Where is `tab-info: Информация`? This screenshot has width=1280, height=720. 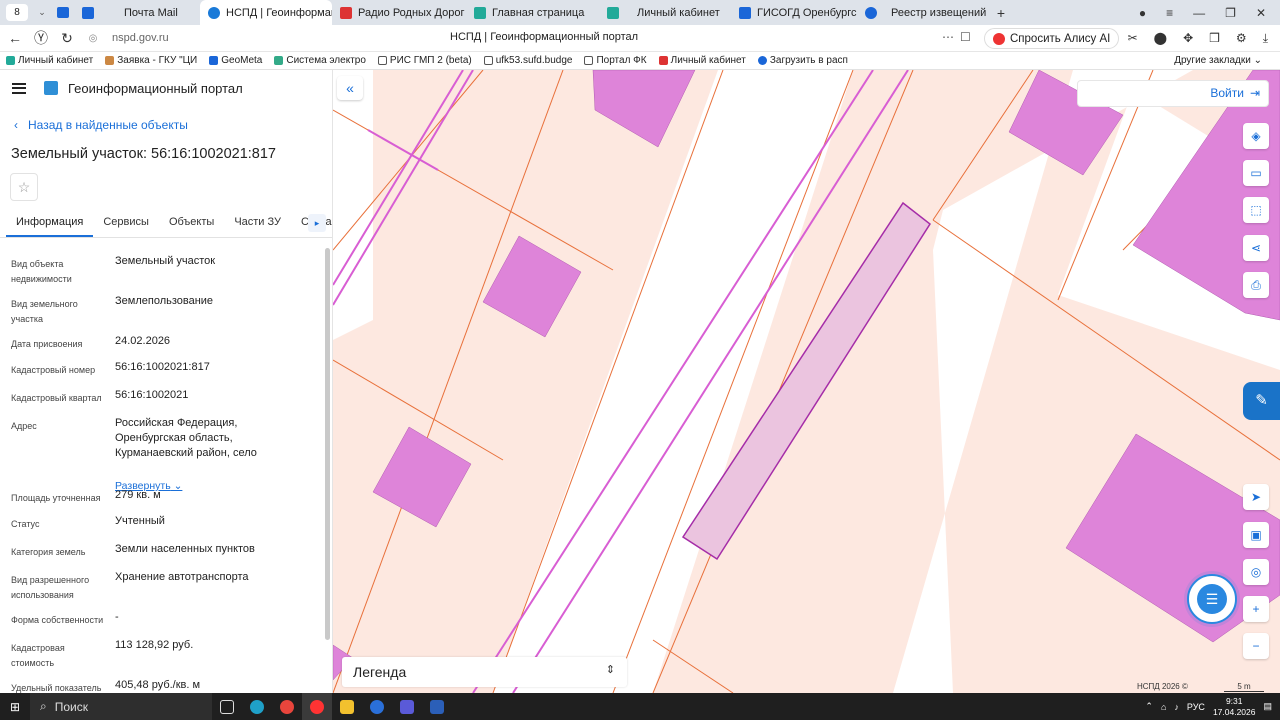
tab-info: Информация is located at coordinates (50, 223).